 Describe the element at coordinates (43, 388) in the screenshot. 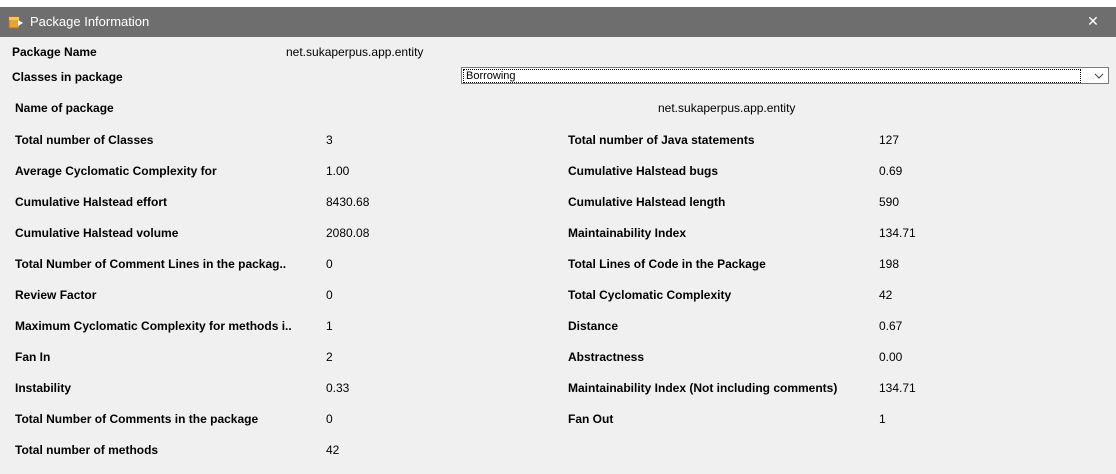

I see `left-metric-label: Instability` at that location.